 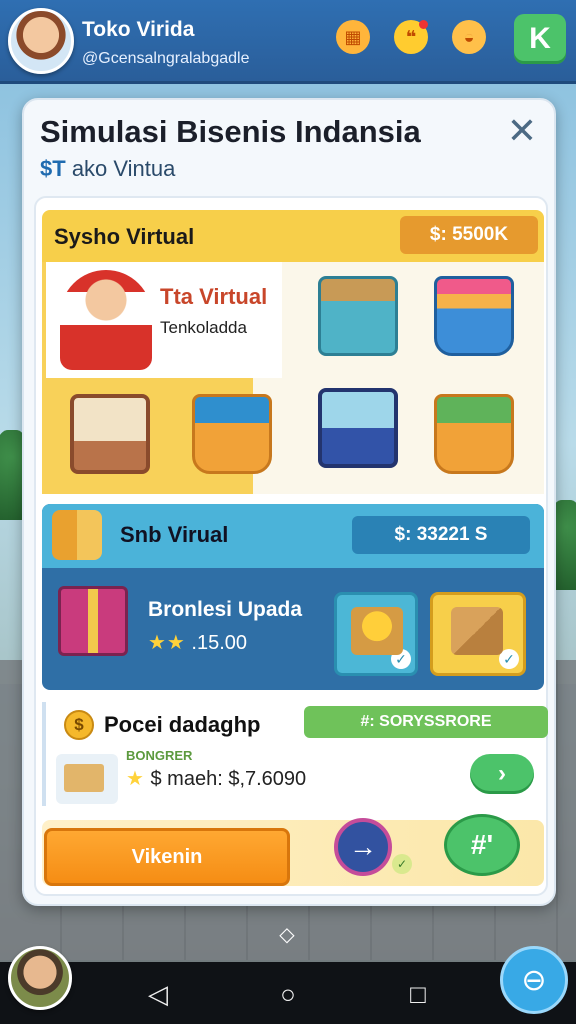 I want to click on coin-icon: $, so click(x=79, y=725).